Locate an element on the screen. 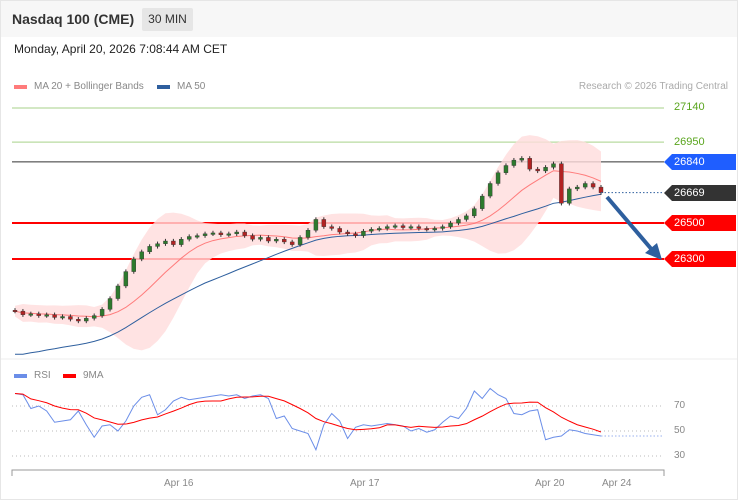 The width and height of the screenshot is (738, 500). level-pivot-tag: 26840 is located at coordinates (700, 162).